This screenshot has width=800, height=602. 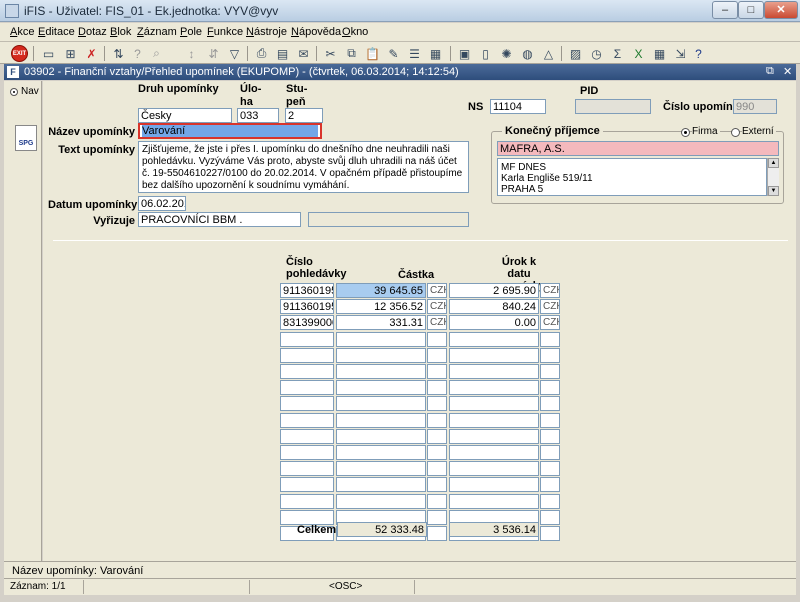 I want to click on nazev-field: Varování, so click(x=230, y=131).